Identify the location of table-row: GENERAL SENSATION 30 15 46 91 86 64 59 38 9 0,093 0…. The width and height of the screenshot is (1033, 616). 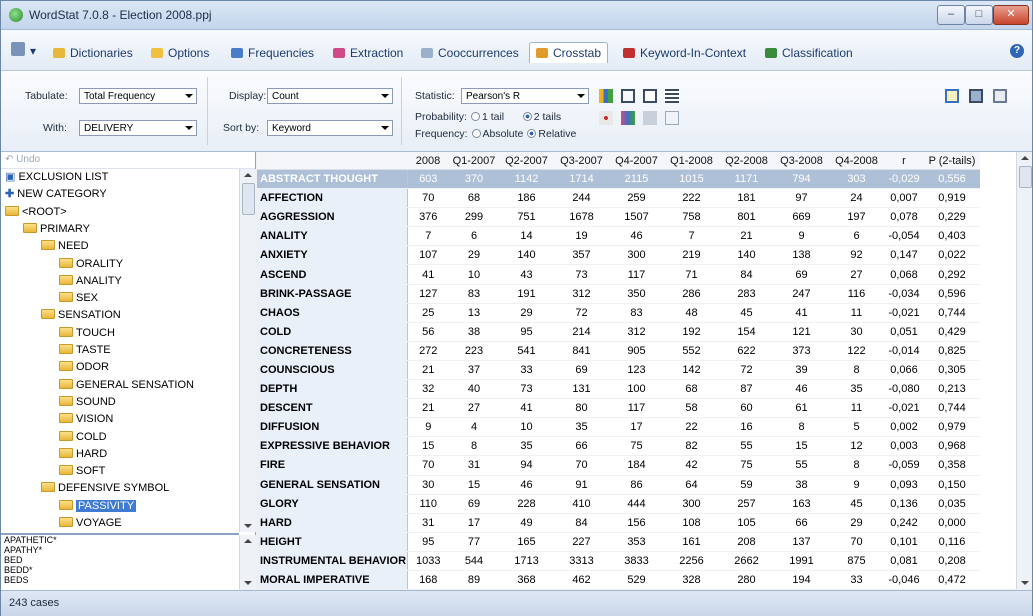
(618, 485).